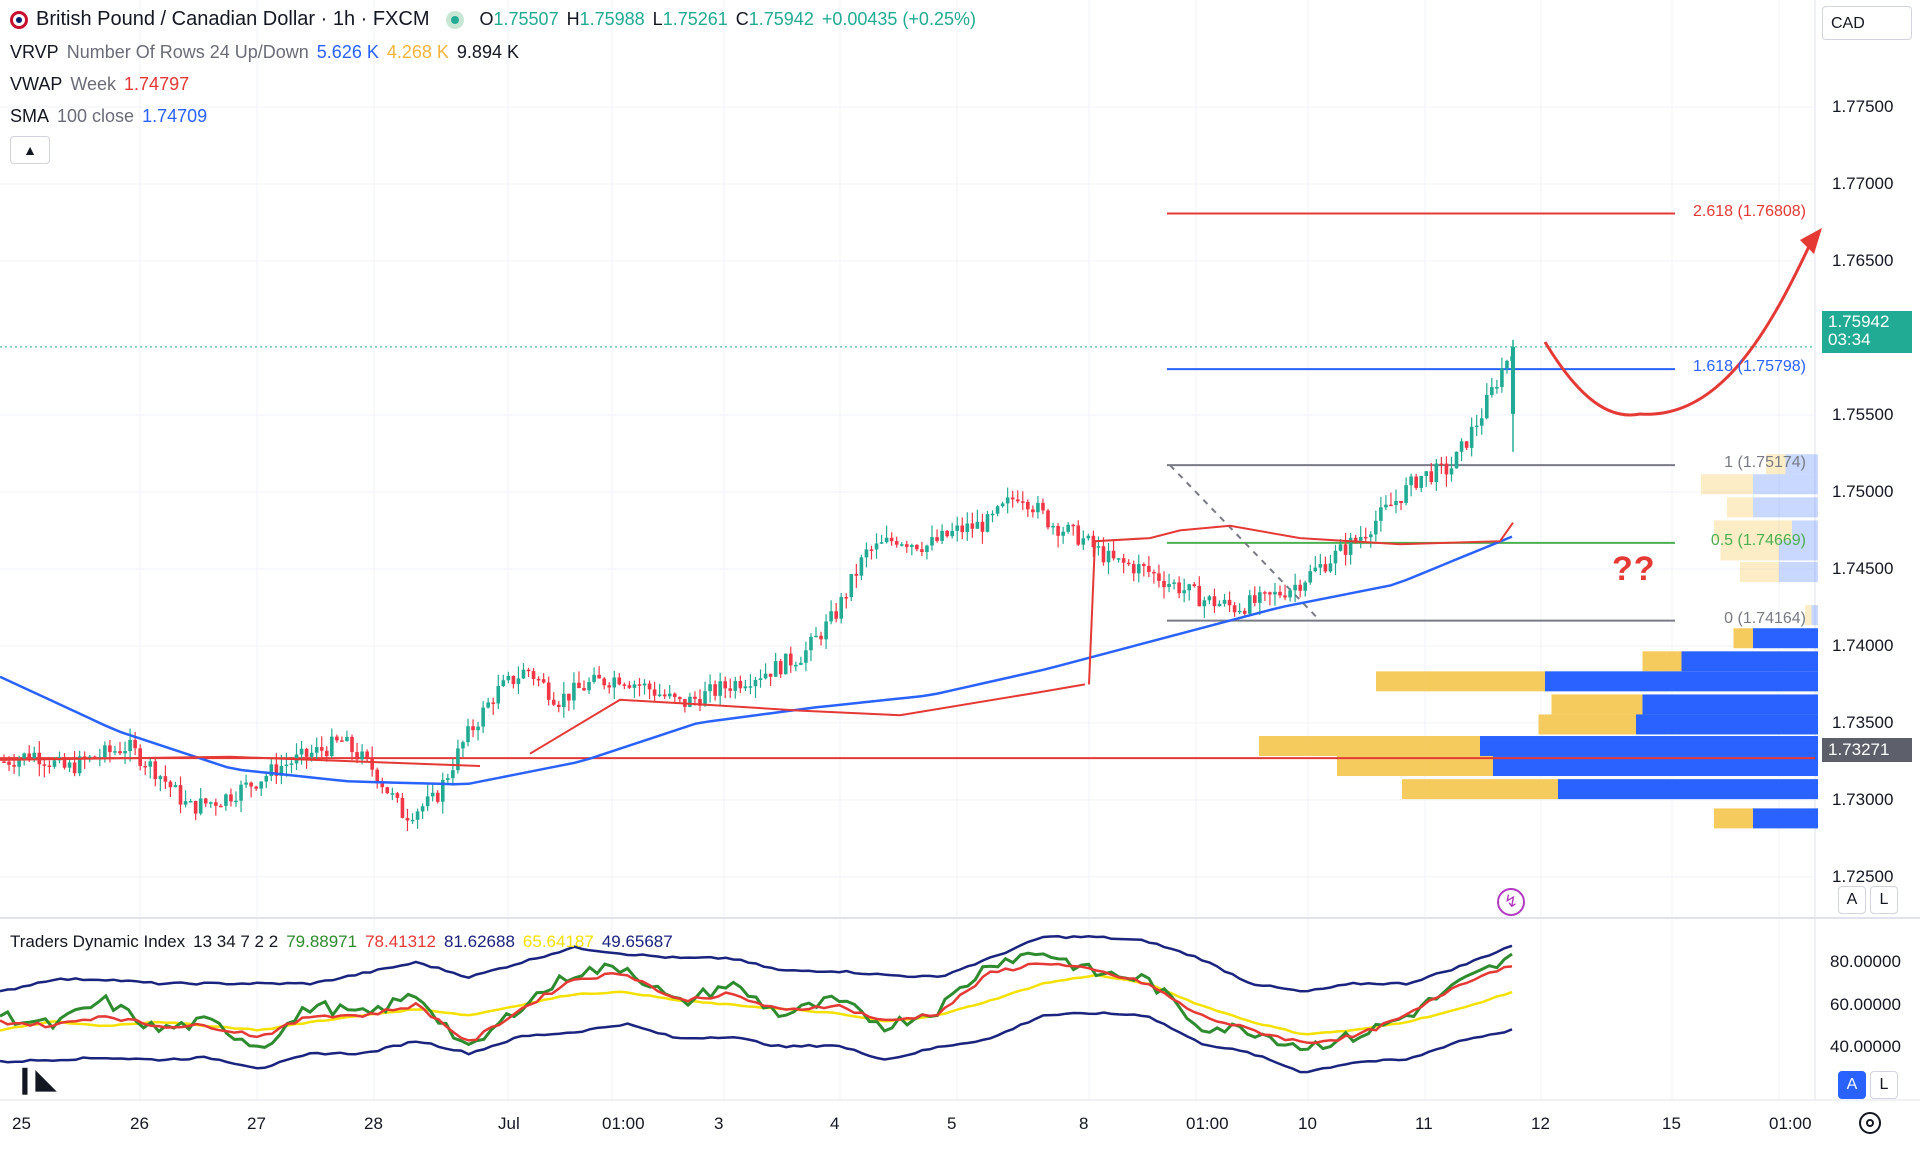 Image resolution: width=1920 pixels, height=1149 pixels. I want to click on tdi-auto-scale-button: A, so click(1852, 1085).